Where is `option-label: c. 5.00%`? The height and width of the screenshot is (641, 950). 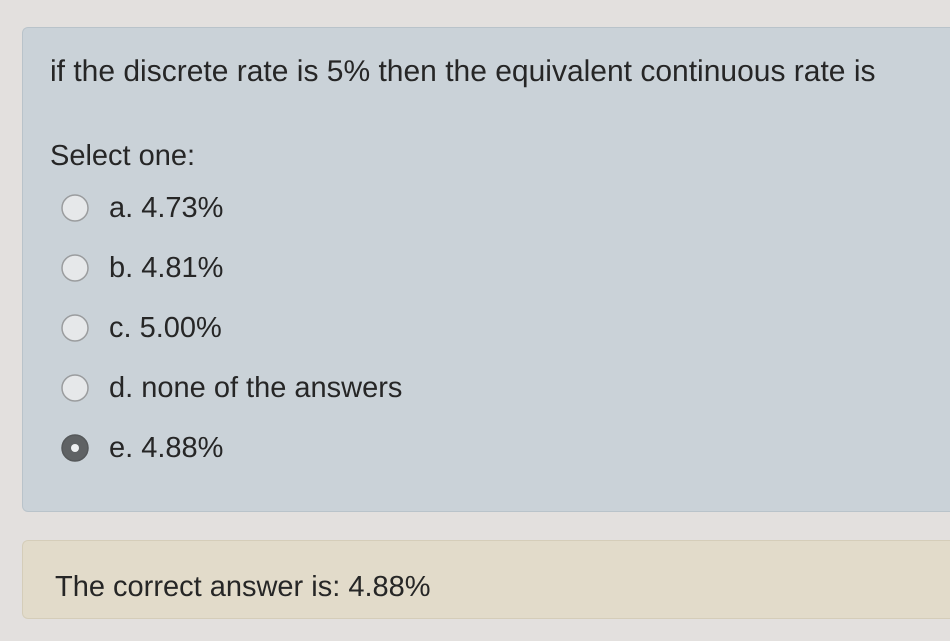 option-label: c. 5.00% is located at coordinates (165, 328).